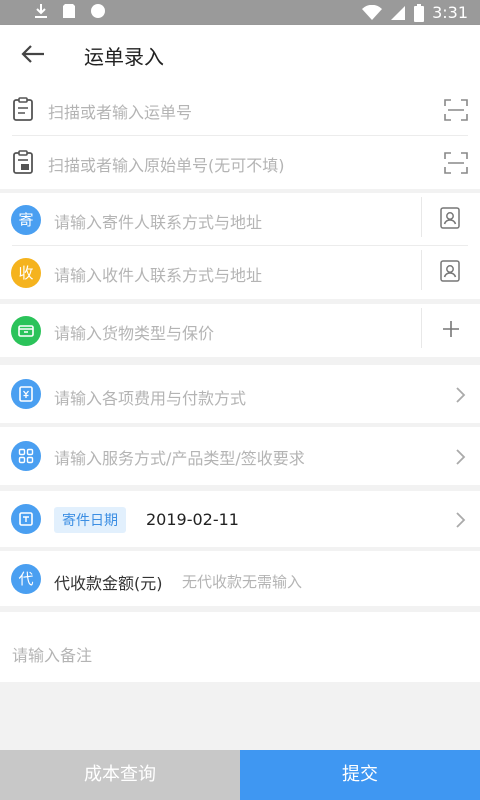  Describe the element at coordinates (179, 457) in the screenshot. I see `service-input: 请输入服务方式/产品类型/签收要求` at that location.